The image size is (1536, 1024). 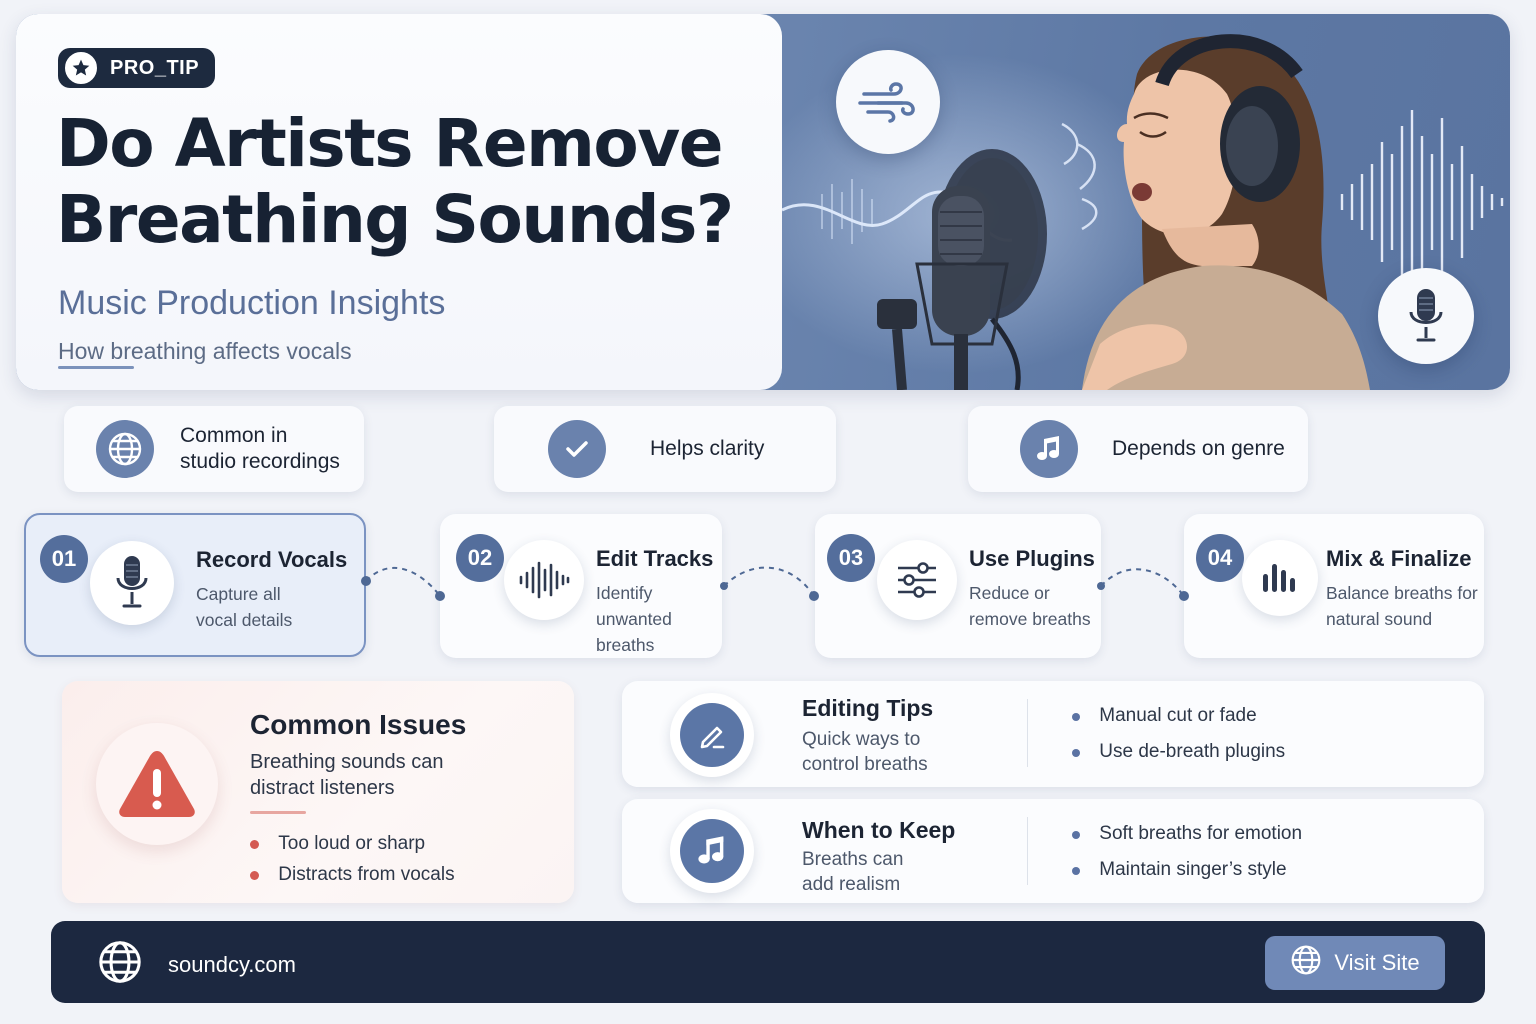 I want to click on editing-title: Editing Tips, so click(x=868, y=708).